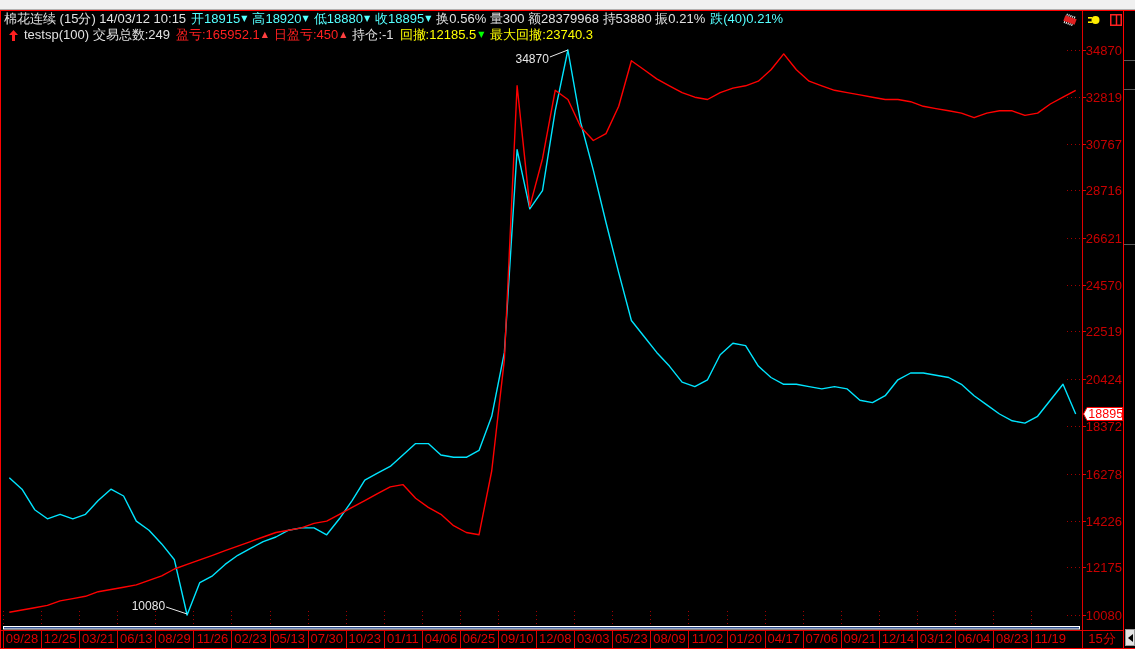 The image size is (1135, 649). What do you see at coordinates (1103, 97) in the screenshot?
I see `y-axis-label: 32819` at bounding box center [1103, 97].